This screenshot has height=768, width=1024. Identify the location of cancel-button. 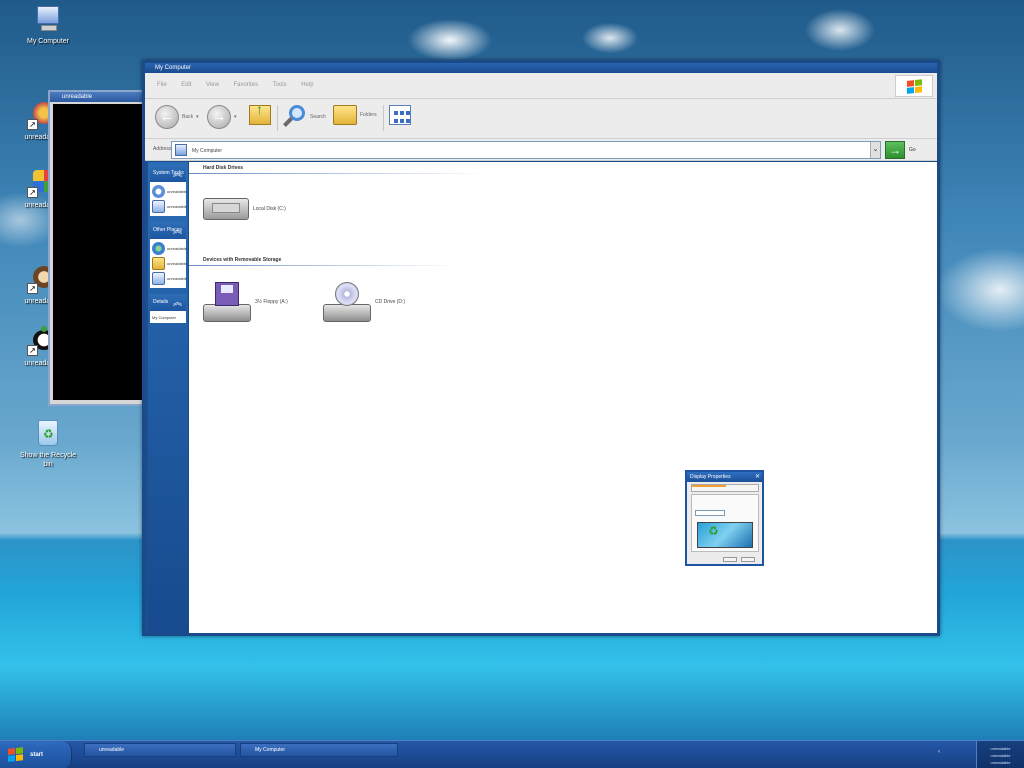
(748, 559).